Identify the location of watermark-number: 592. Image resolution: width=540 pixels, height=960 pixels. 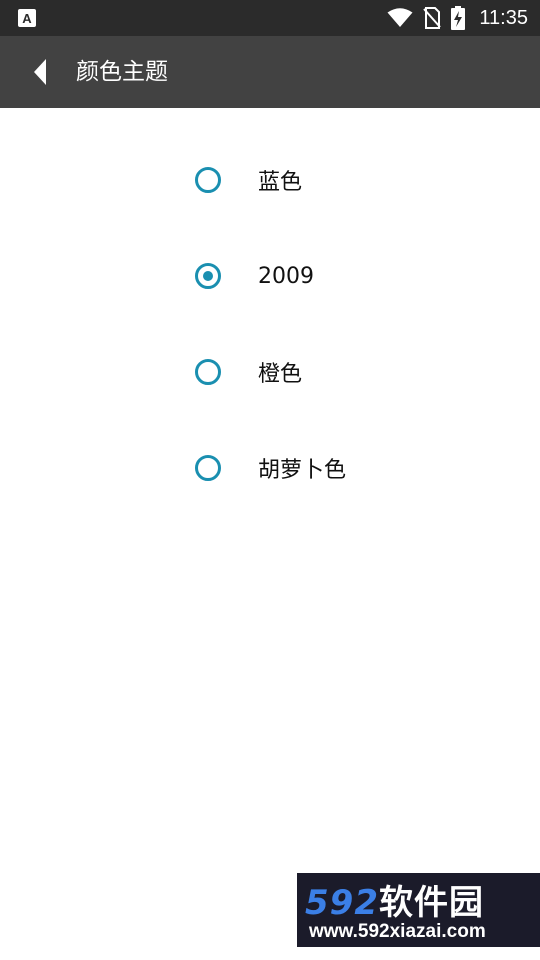
(342, 903).